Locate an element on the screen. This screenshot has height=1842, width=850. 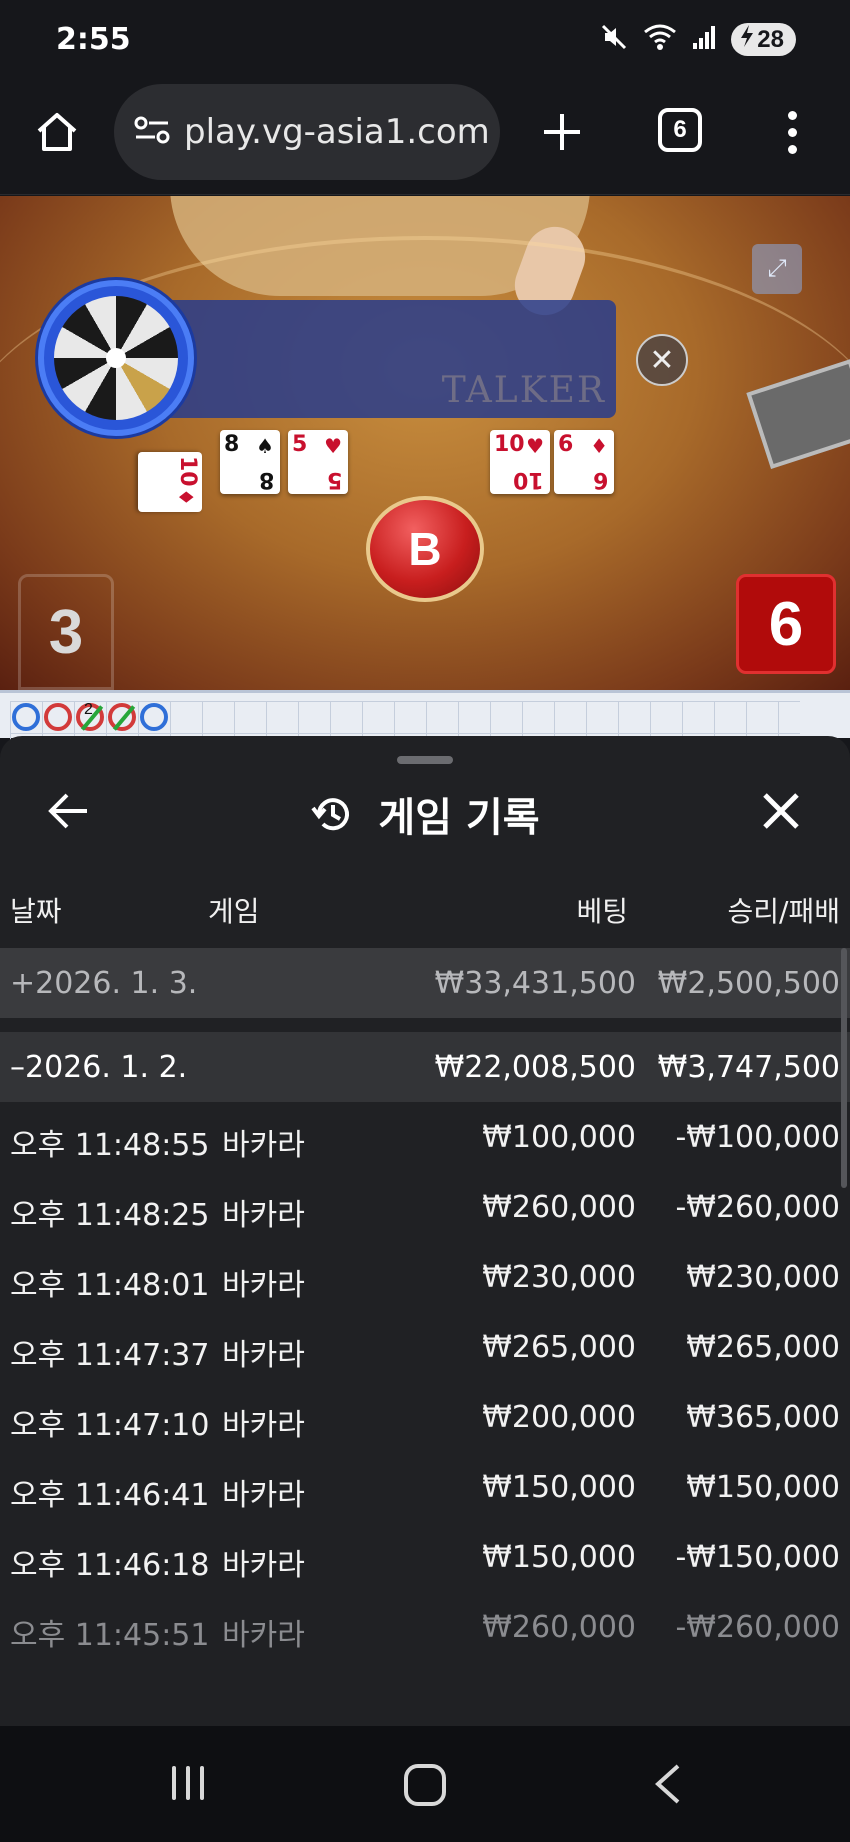
status-time: 2:55 is located at coordinates (93, 39).